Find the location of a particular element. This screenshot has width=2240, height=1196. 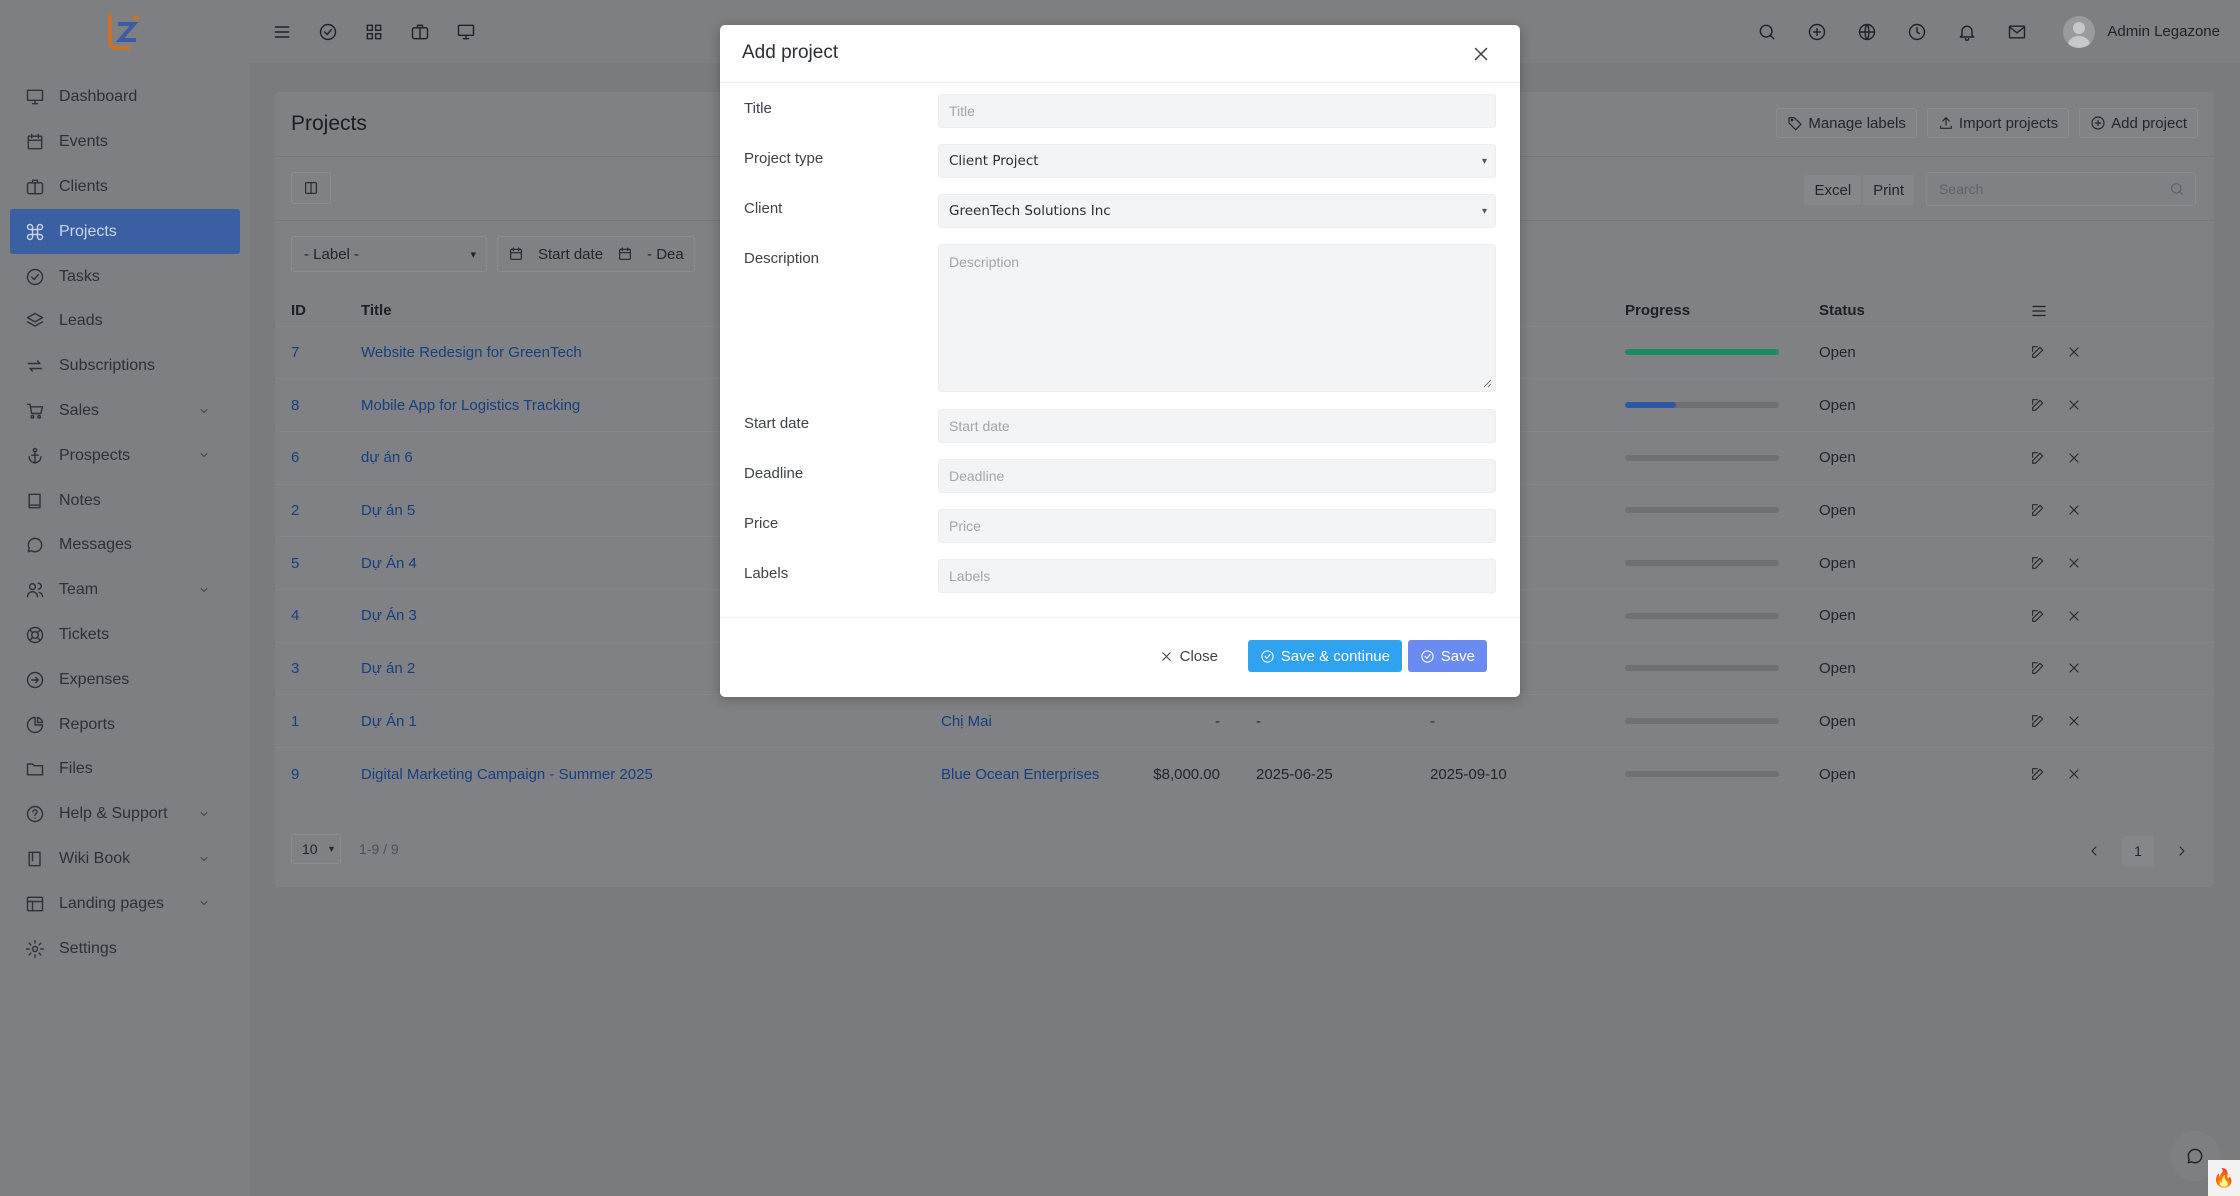

next-page-icon is located at coordinates (2182, 851).